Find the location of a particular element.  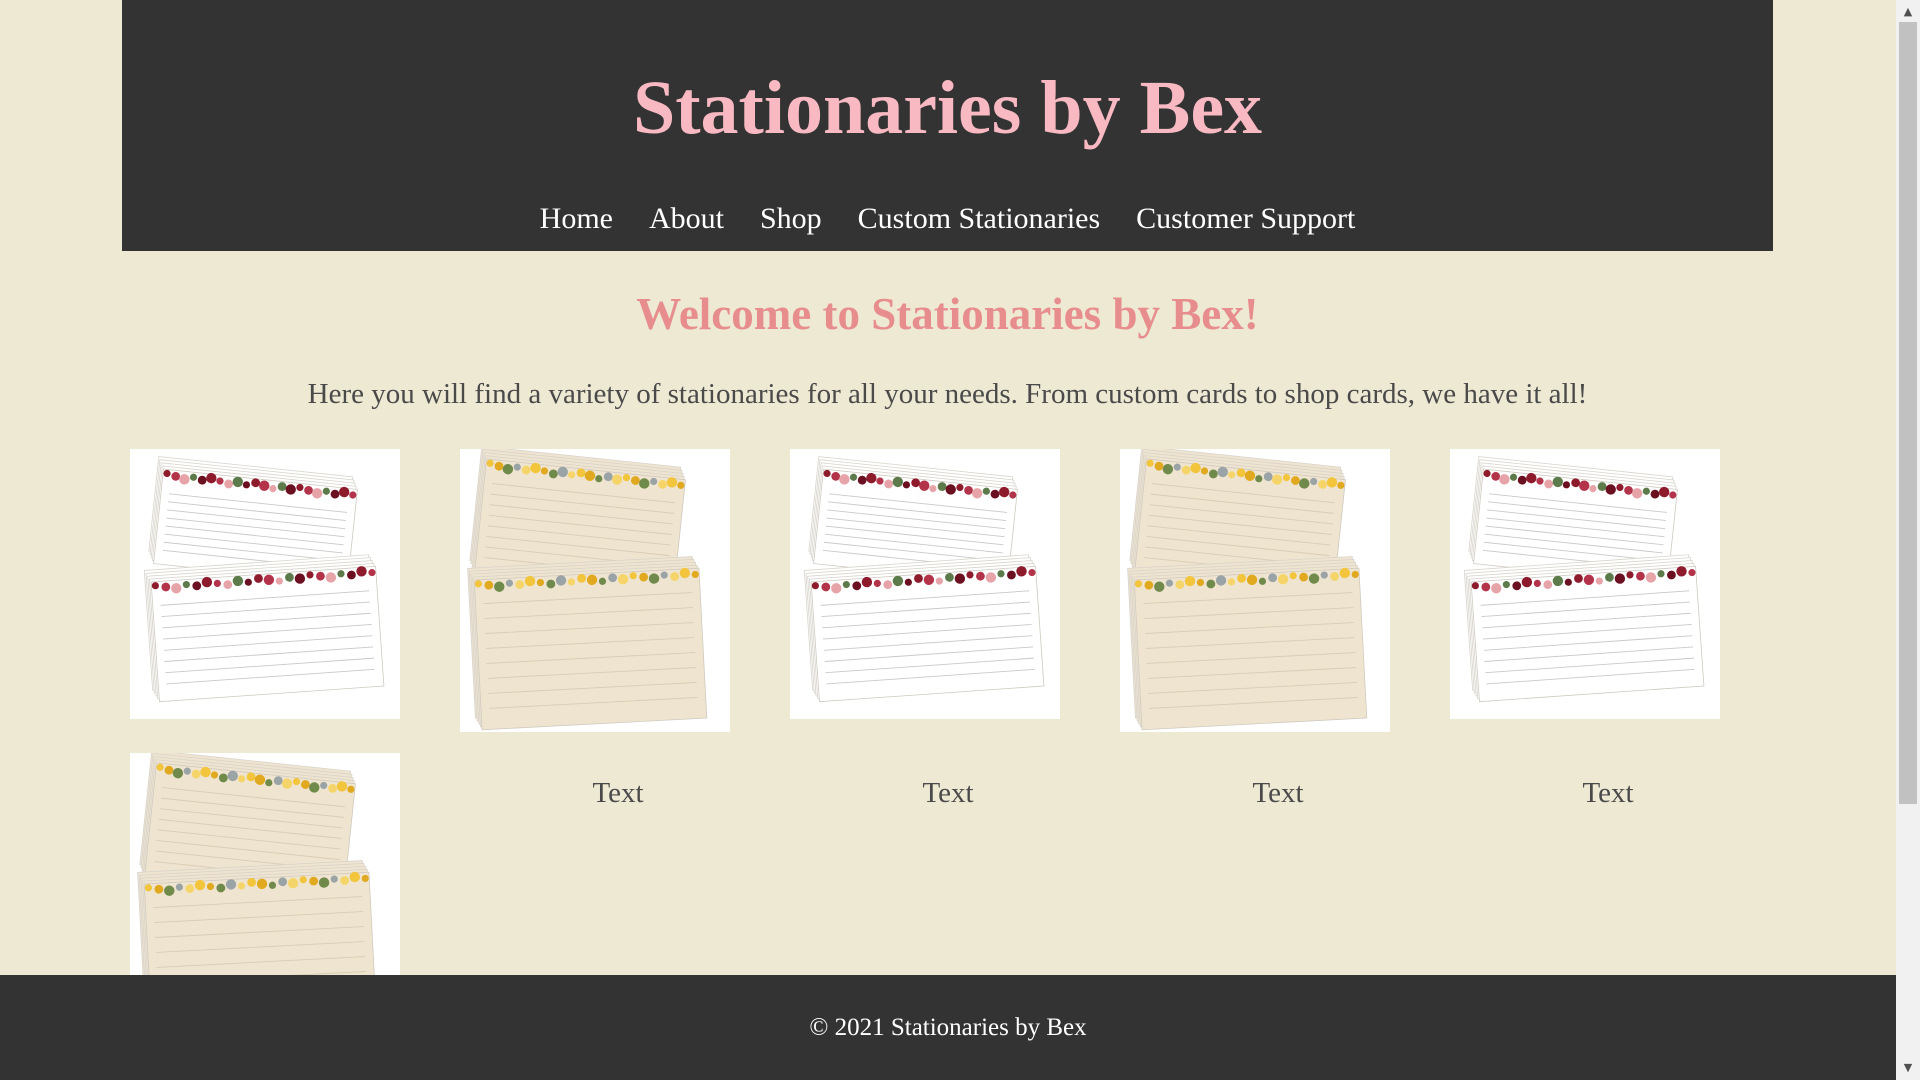

welcome-heading: Welcome to Stationaries by Bex! is located at coordinates (947, 314).